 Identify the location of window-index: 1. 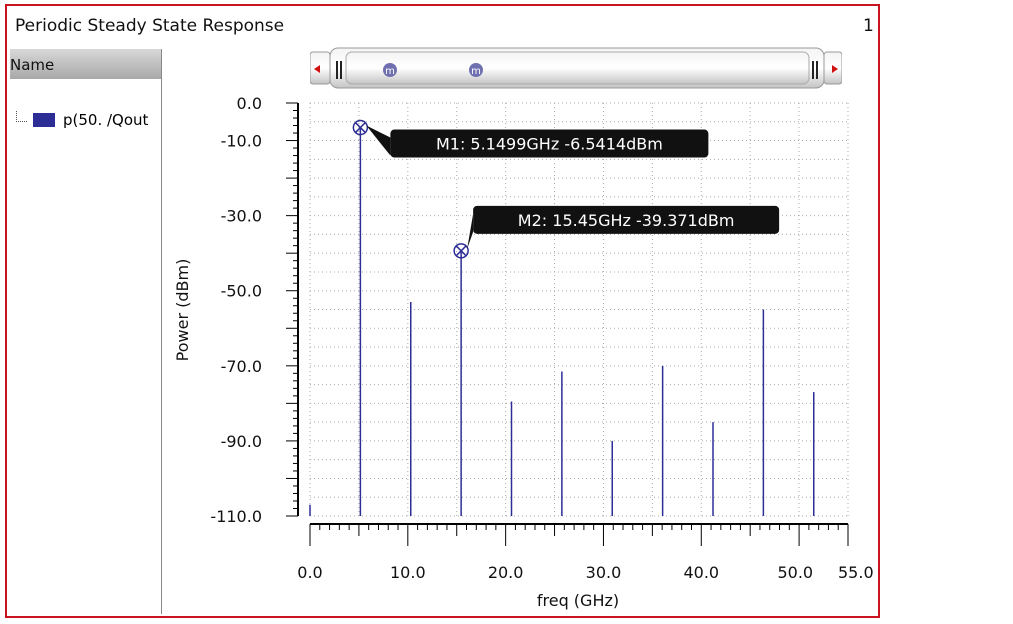
(868, 26).